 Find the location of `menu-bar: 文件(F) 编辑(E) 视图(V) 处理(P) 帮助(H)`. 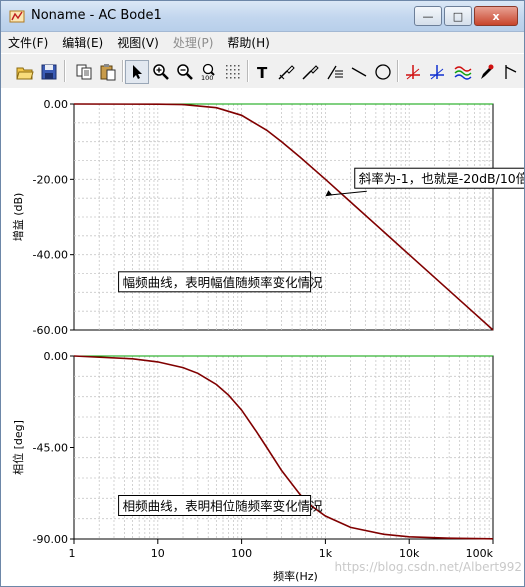

menu-bar: 文件(F) 编辑(E) 视图(V) 处理(P) 帮助(H) is located at coordinates (262, 42).